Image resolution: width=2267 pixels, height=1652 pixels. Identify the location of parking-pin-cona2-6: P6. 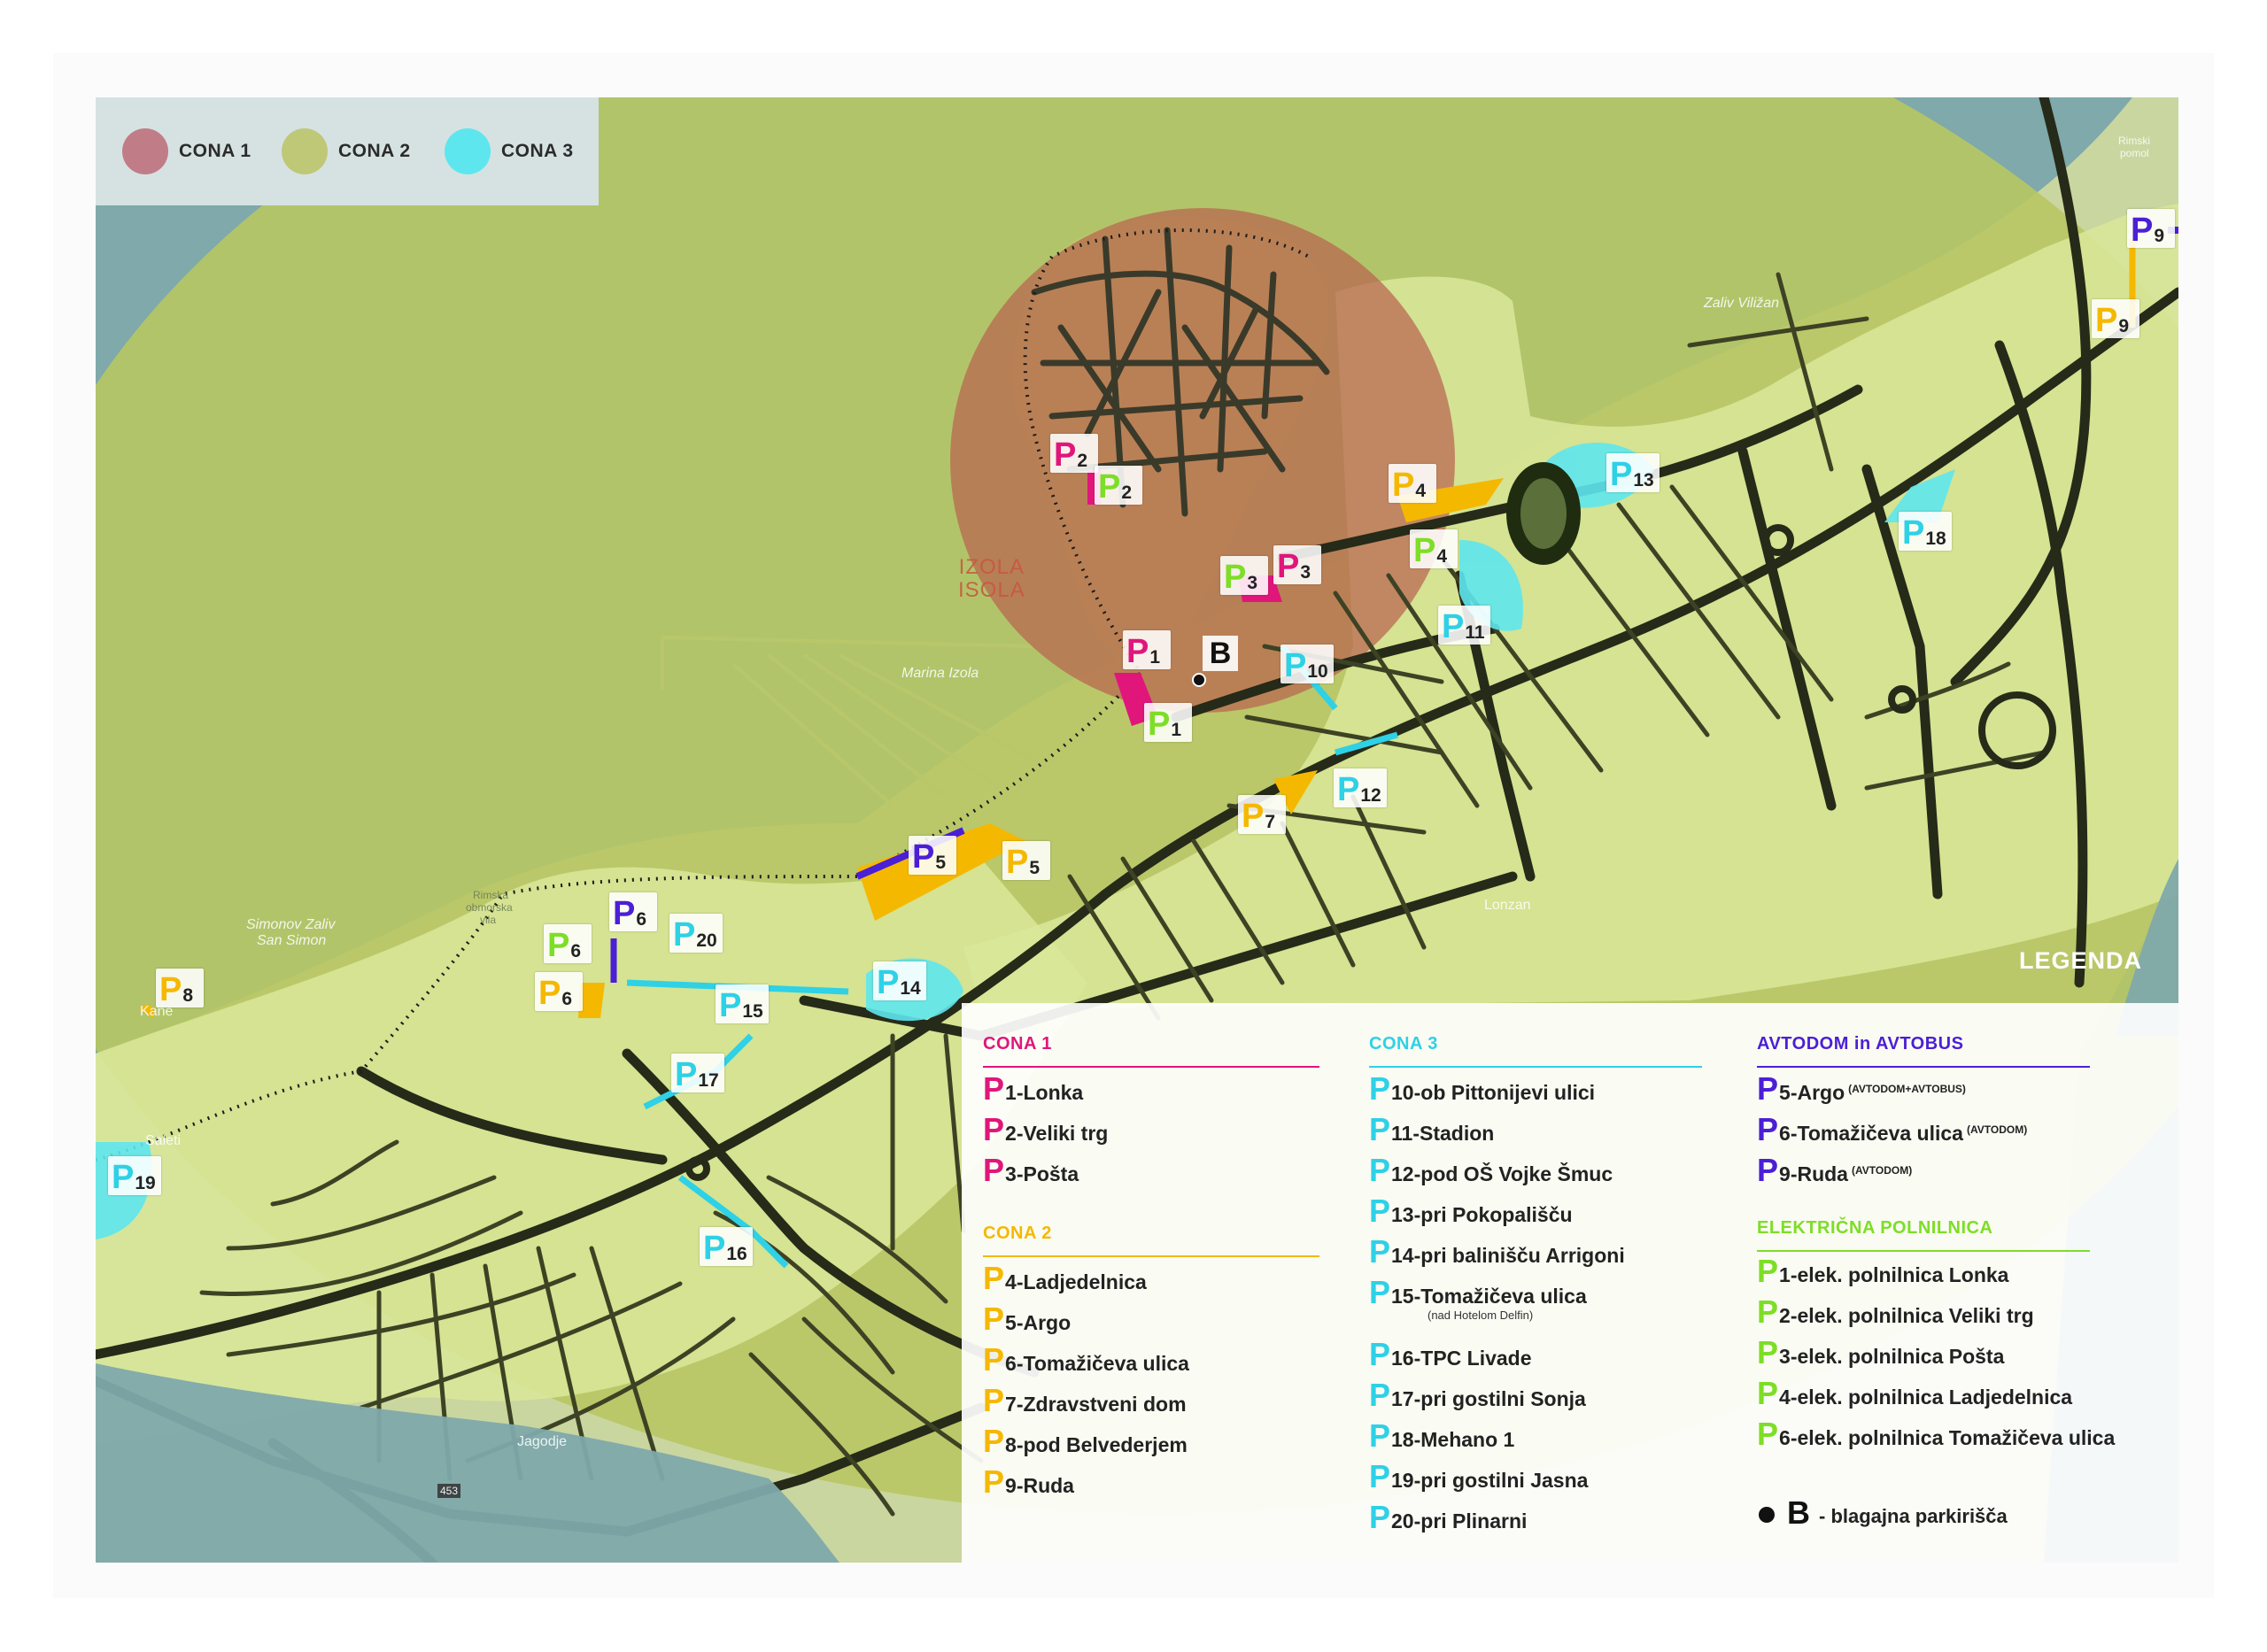
(559, 991).